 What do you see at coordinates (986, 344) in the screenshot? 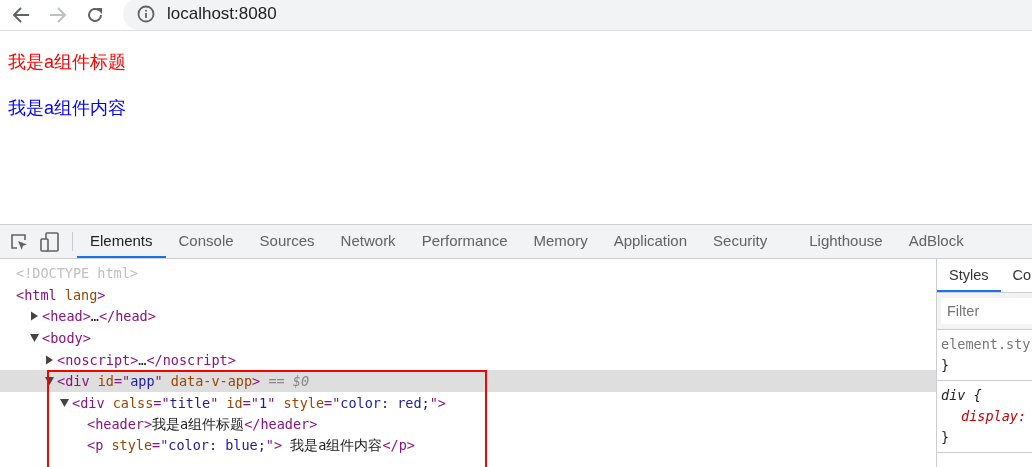
I see `css-selector: element.sty` at bounding box center [986, 344].